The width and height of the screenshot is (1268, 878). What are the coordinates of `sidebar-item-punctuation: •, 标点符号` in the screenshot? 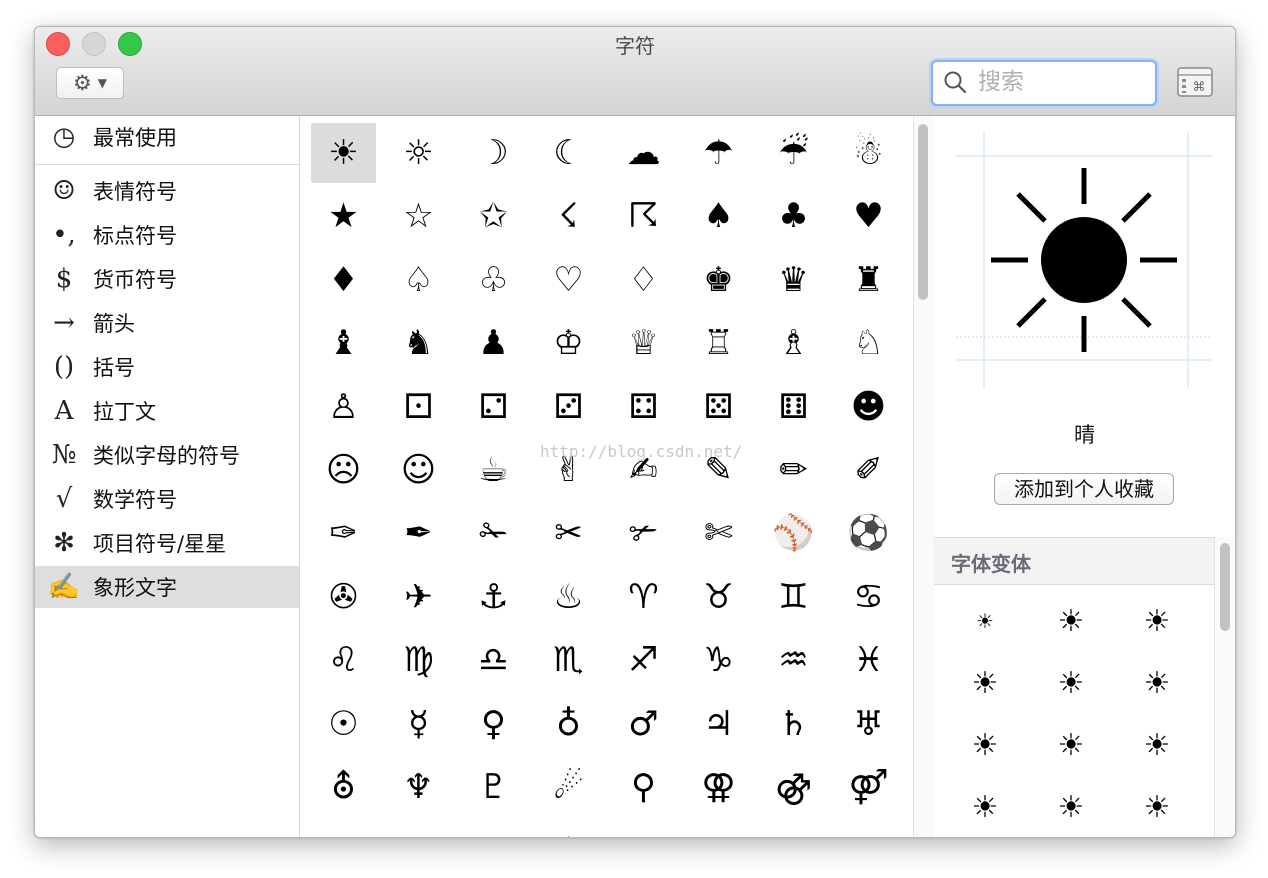 It's located at (167, 235).